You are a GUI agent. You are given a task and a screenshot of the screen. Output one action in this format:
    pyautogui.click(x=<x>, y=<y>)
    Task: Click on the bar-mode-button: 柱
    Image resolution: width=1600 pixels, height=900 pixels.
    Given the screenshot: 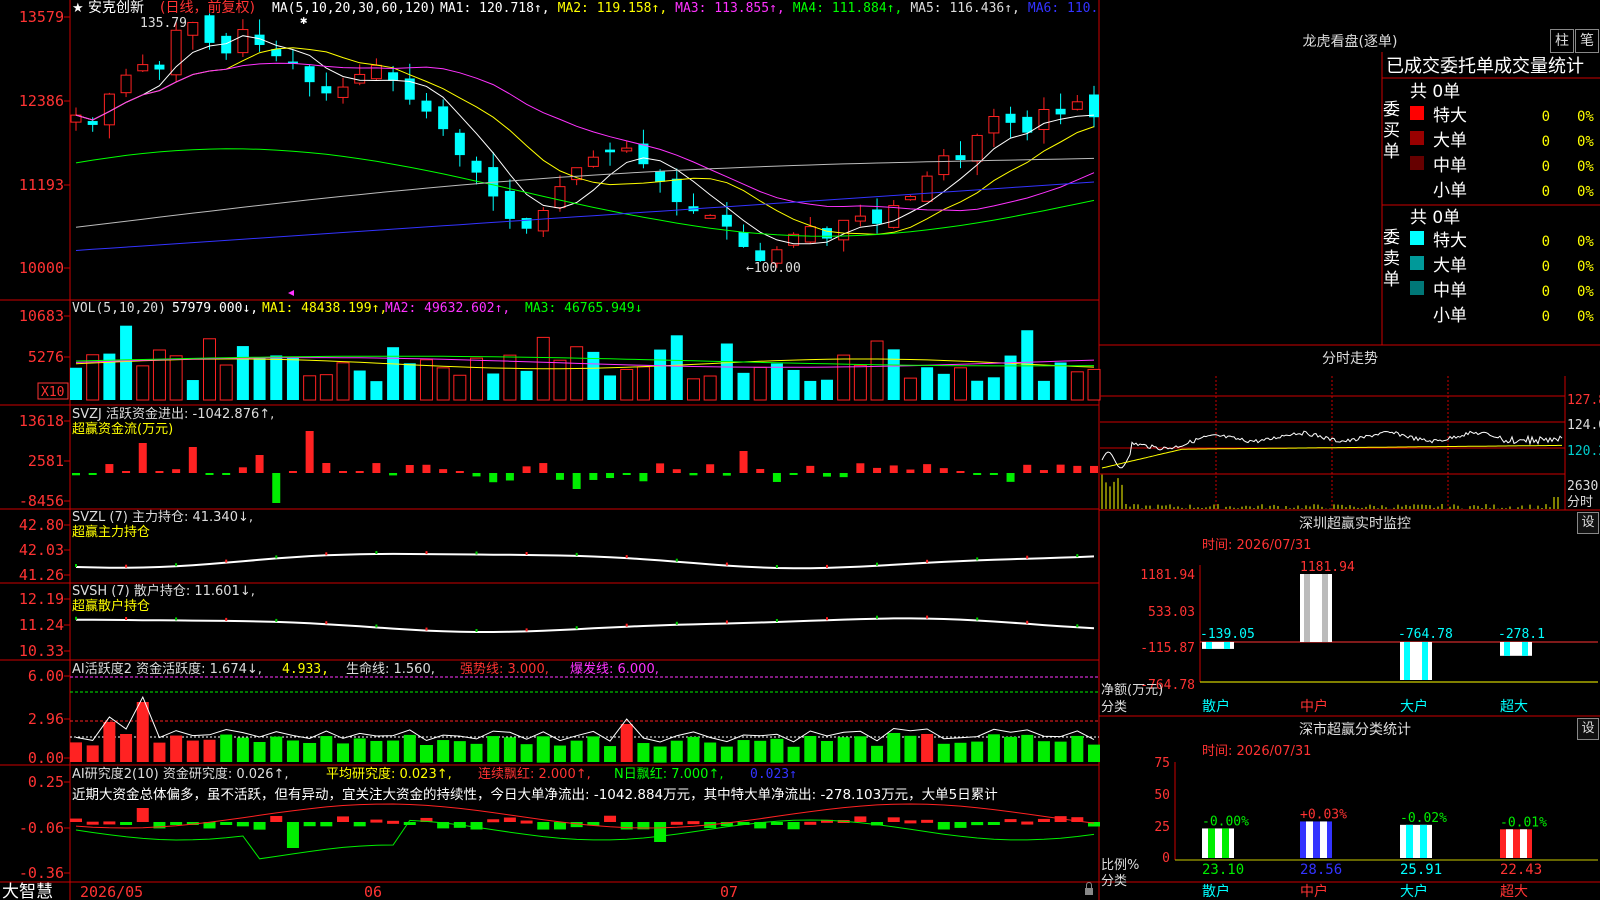 What is the action you would take?
    pyautogui.click(x=1562, y=41)
    